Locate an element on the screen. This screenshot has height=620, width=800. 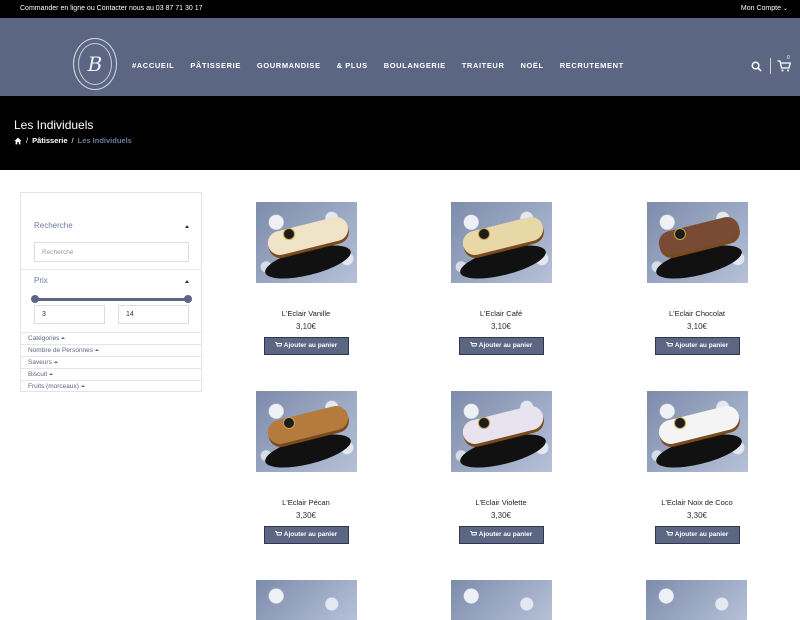
breadcrumb-current: Les Individuels is located at coordinates (104, 140).